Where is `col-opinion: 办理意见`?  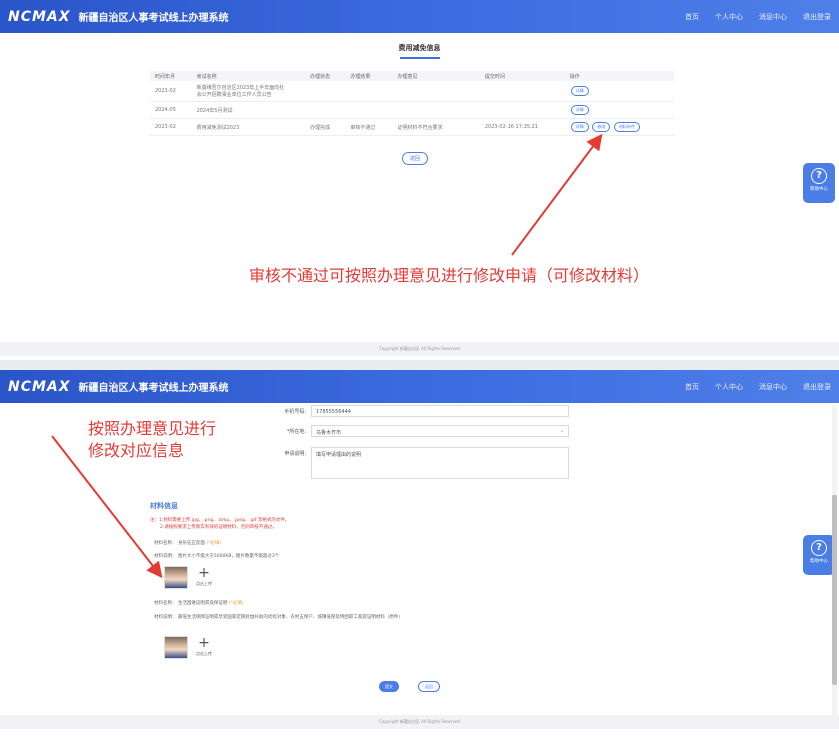 col-opinion: 办理意见 is located at coordinates (429, 76).